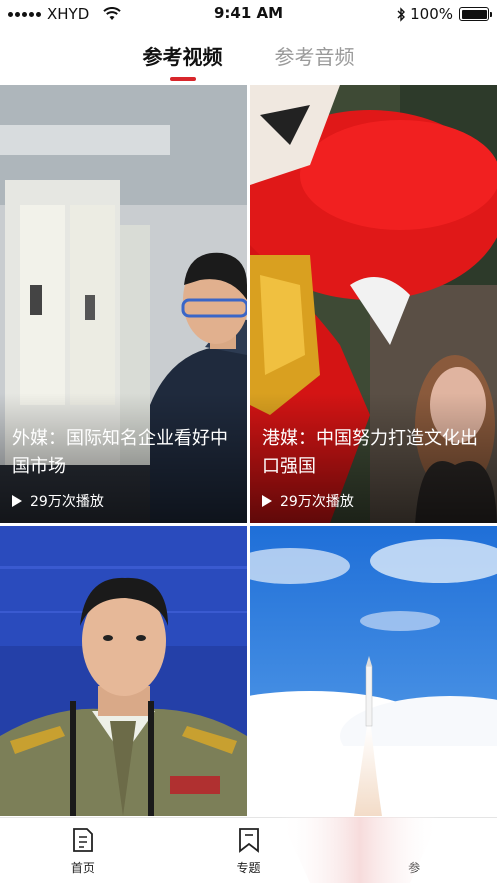  Describe the element at coordinates (431, 14) in the screenshot. I see `battery-percent: 100%` at that location.